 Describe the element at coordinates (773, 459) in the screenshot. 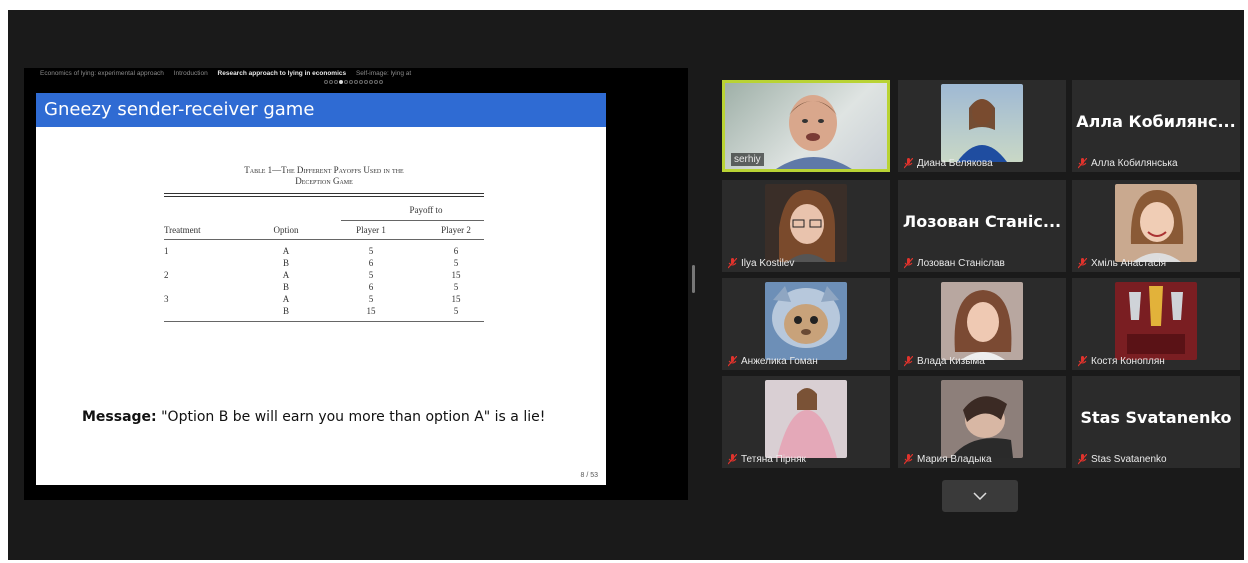

I see `participant-name: Тетяна Пірняк` at that location.